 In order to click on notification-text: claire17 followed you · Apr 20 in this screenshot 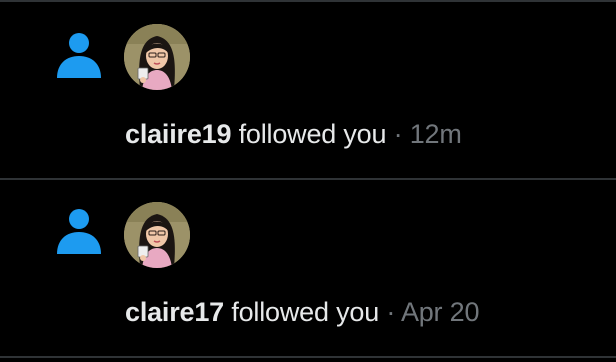, I will do `click(302, 312)`.